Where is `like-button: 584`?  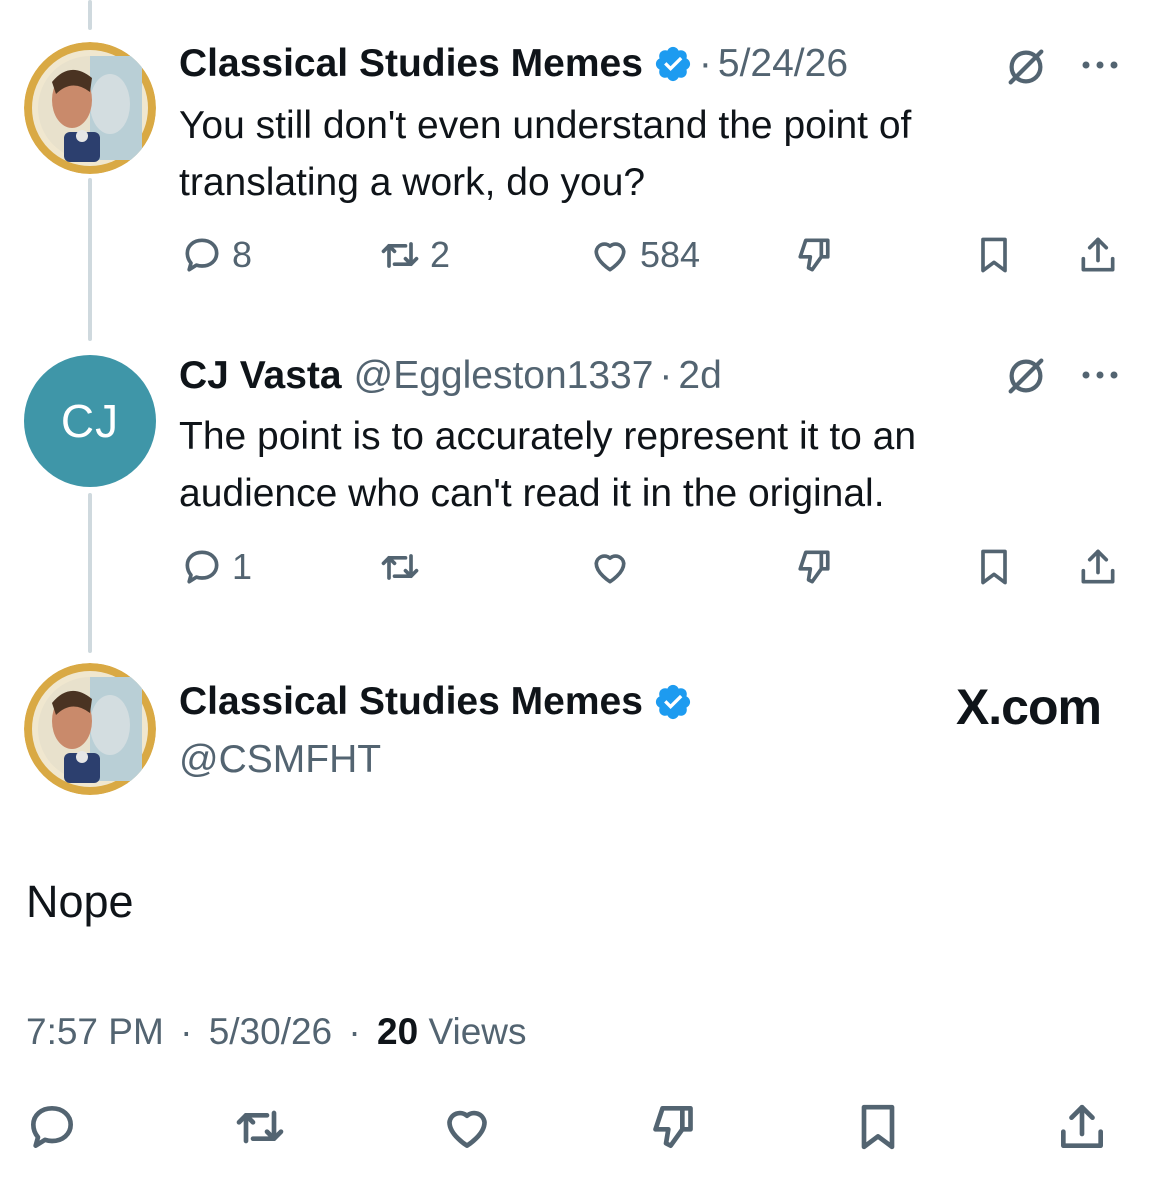
like-button: 584 is located at coordinates (644, 255).